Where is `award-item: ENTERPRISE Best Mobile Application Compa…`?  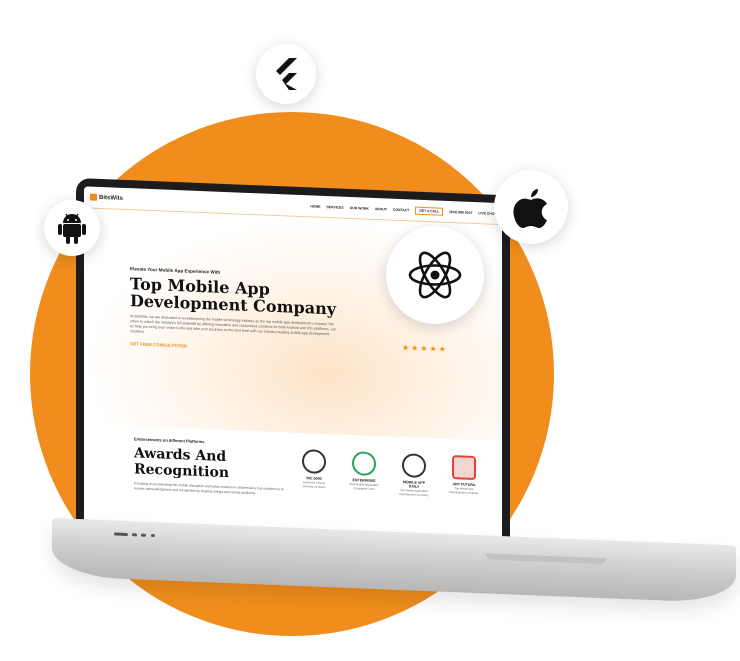 award-item: ENTERPRISE Best Mobile Application Compa… is located at coordinates (364, 475).